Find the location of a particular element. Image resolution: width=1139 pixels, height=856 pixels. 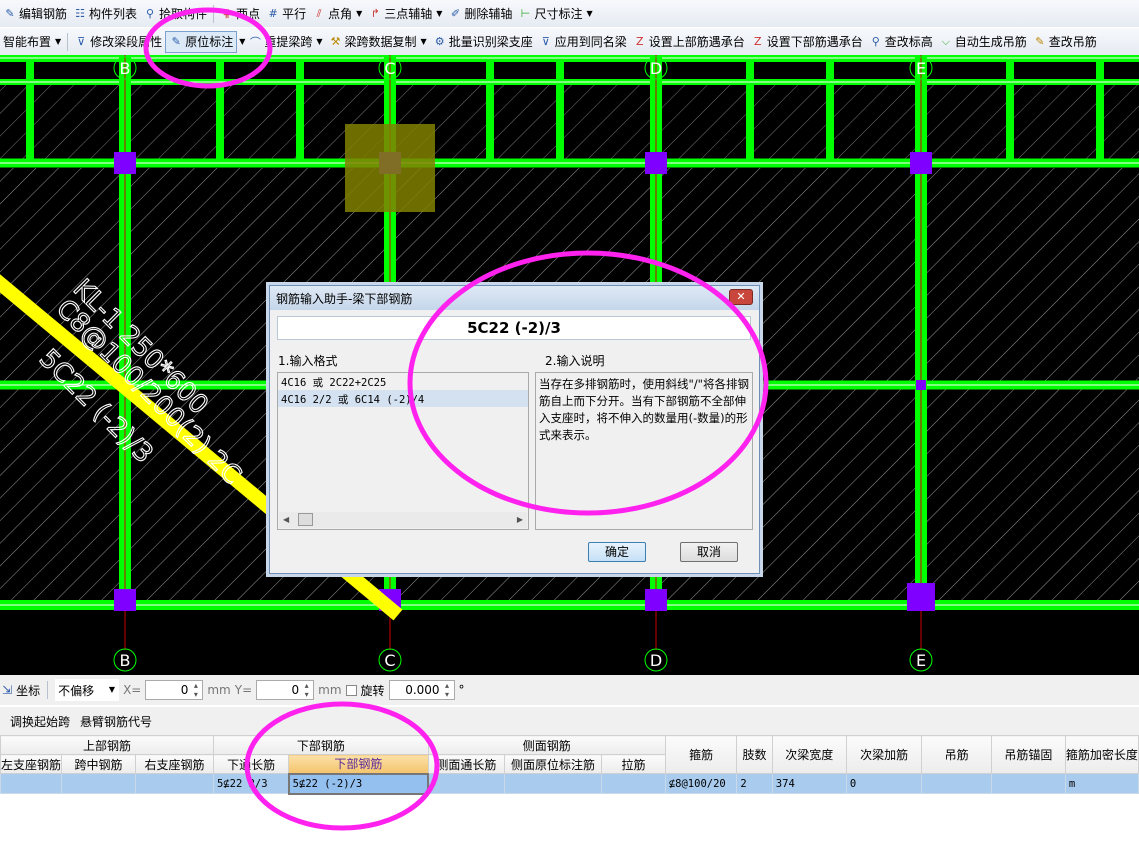

set-bottom-rebar-cap-button: Z 设置下部筋遇承台 is located at coordinates (807, 42).